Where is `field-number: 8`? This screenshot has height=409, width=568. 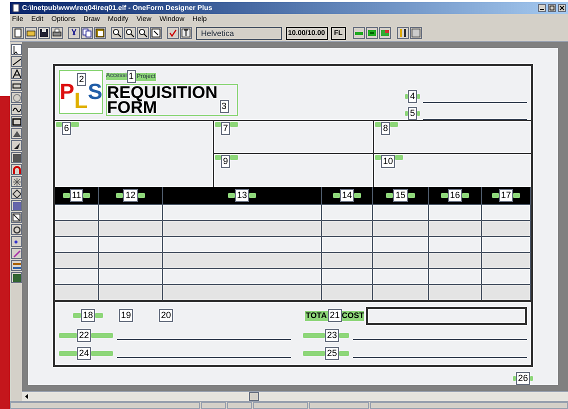 field-number: 8 is located at coordinates (385, 128).